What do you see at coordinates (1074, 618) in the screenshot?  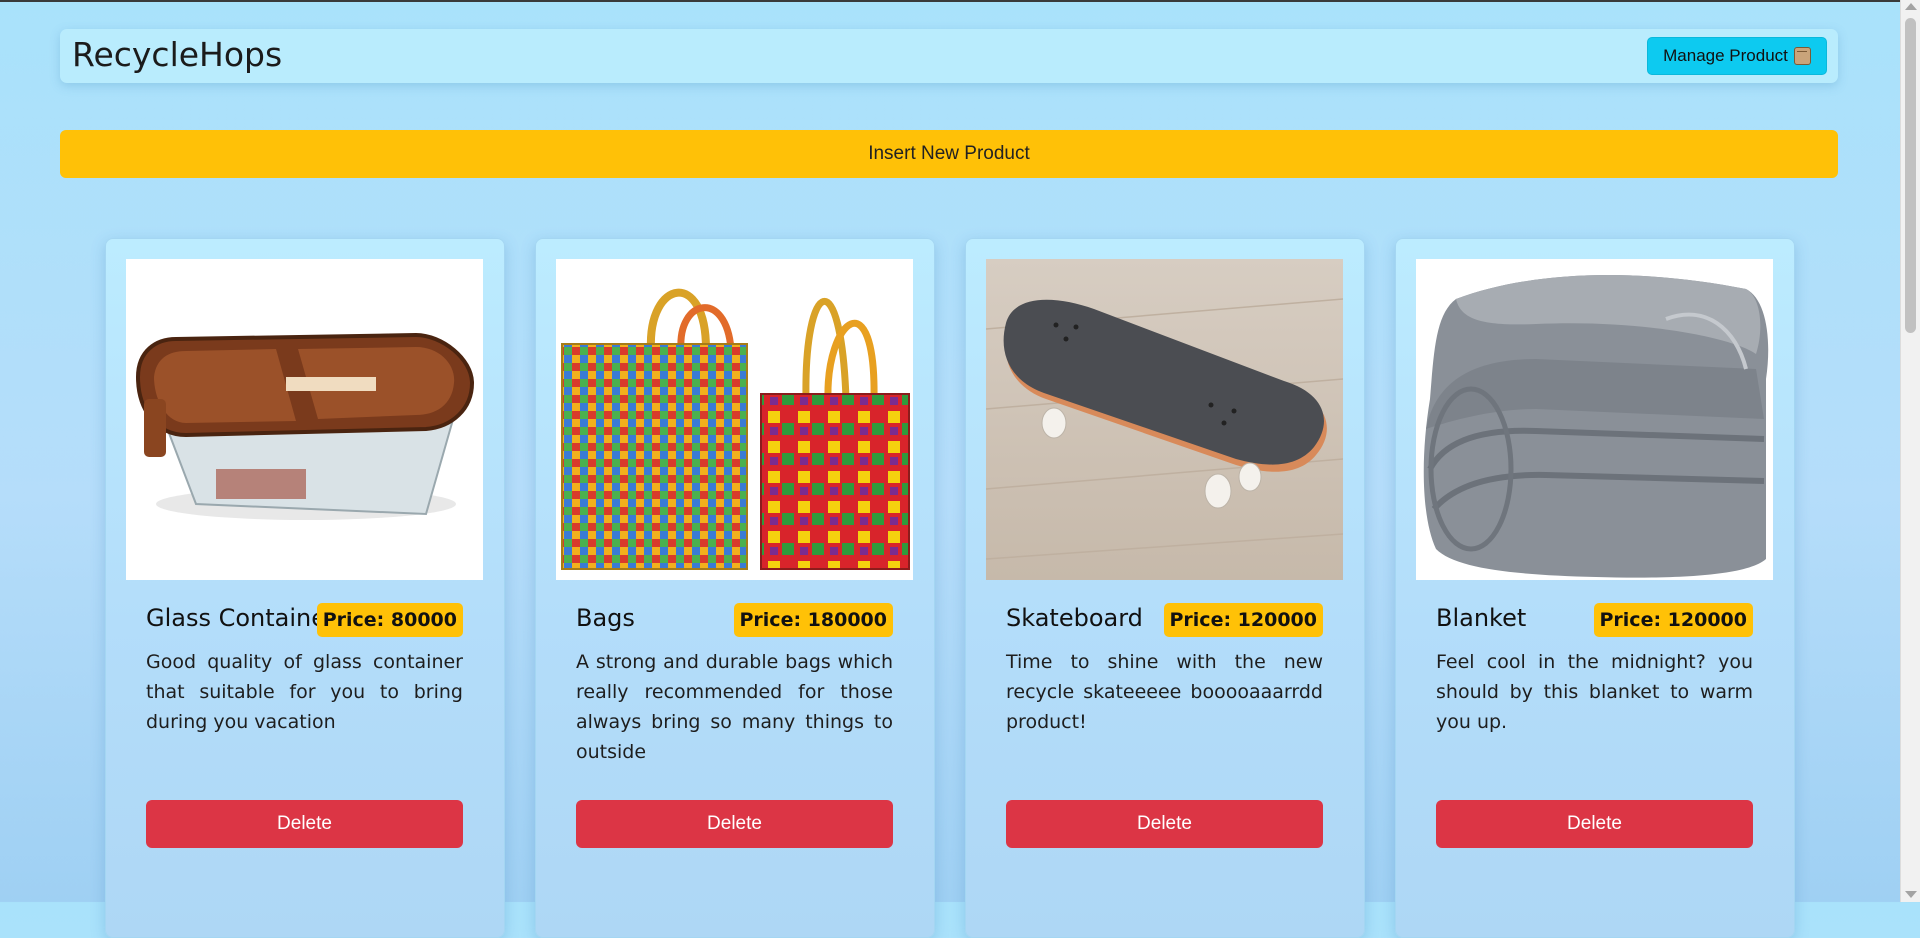 I see `product-title: Skateboard` at bounding box center [1074, 618].